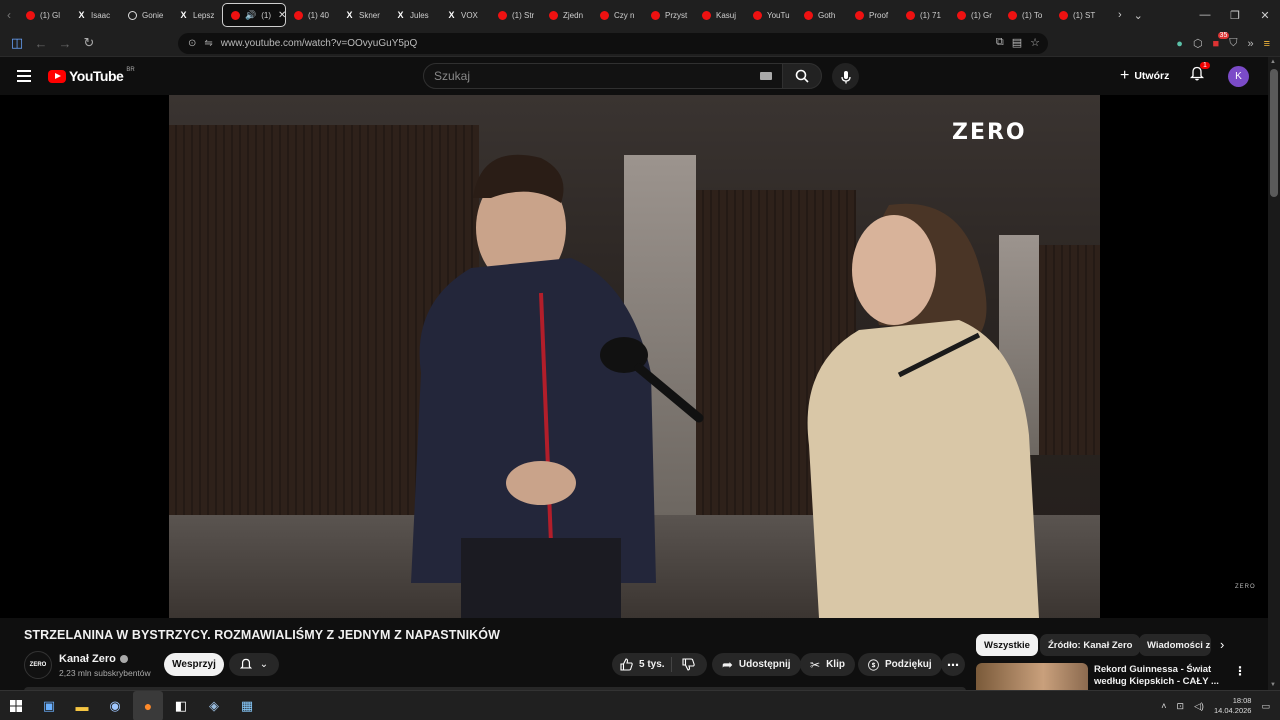  Describe the element at coordinates (756, 664) in the screenshot. I see `share-button: ➦ Udostępnij` at that location.